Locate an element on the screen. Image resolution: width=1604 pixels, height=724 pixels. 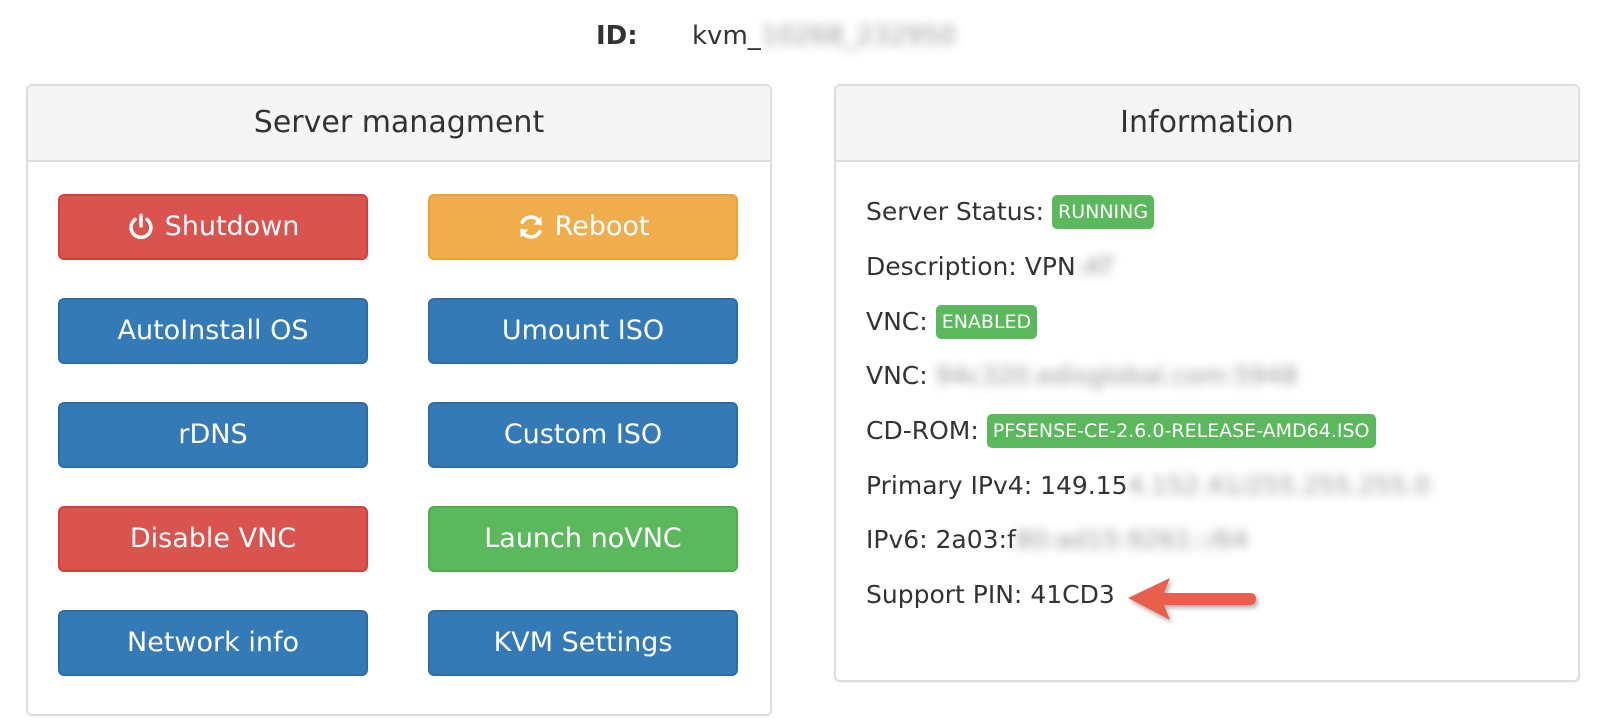
reboot-button: Reboot is located at coordinates (583, 227).